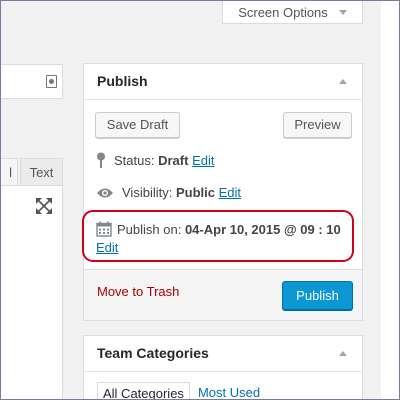  I want to click on editor-toolbar-strip, so click(32, 81).